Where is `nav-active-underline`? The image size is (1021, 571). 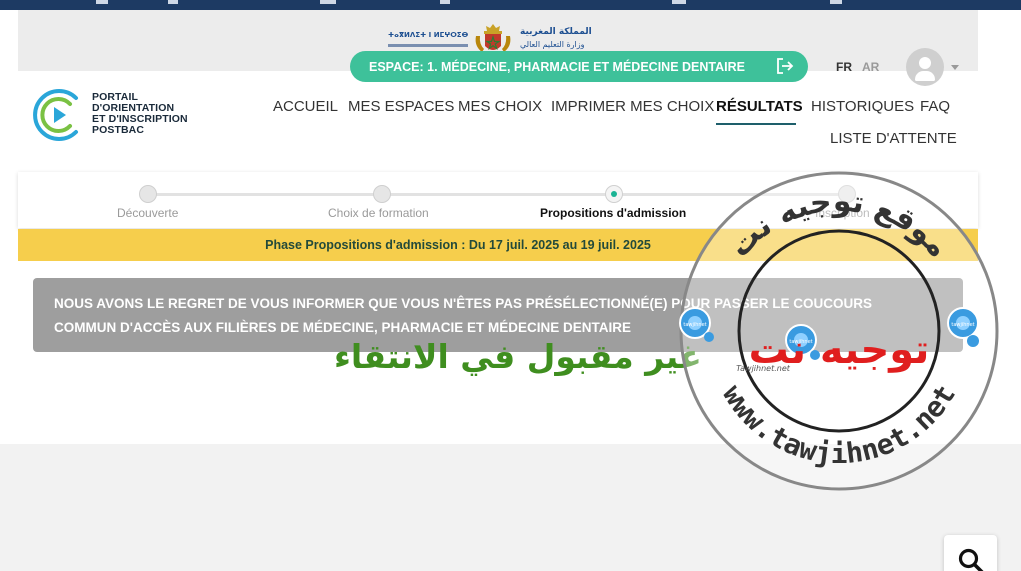
nav-active-underline is located at coordinates (756, 124).